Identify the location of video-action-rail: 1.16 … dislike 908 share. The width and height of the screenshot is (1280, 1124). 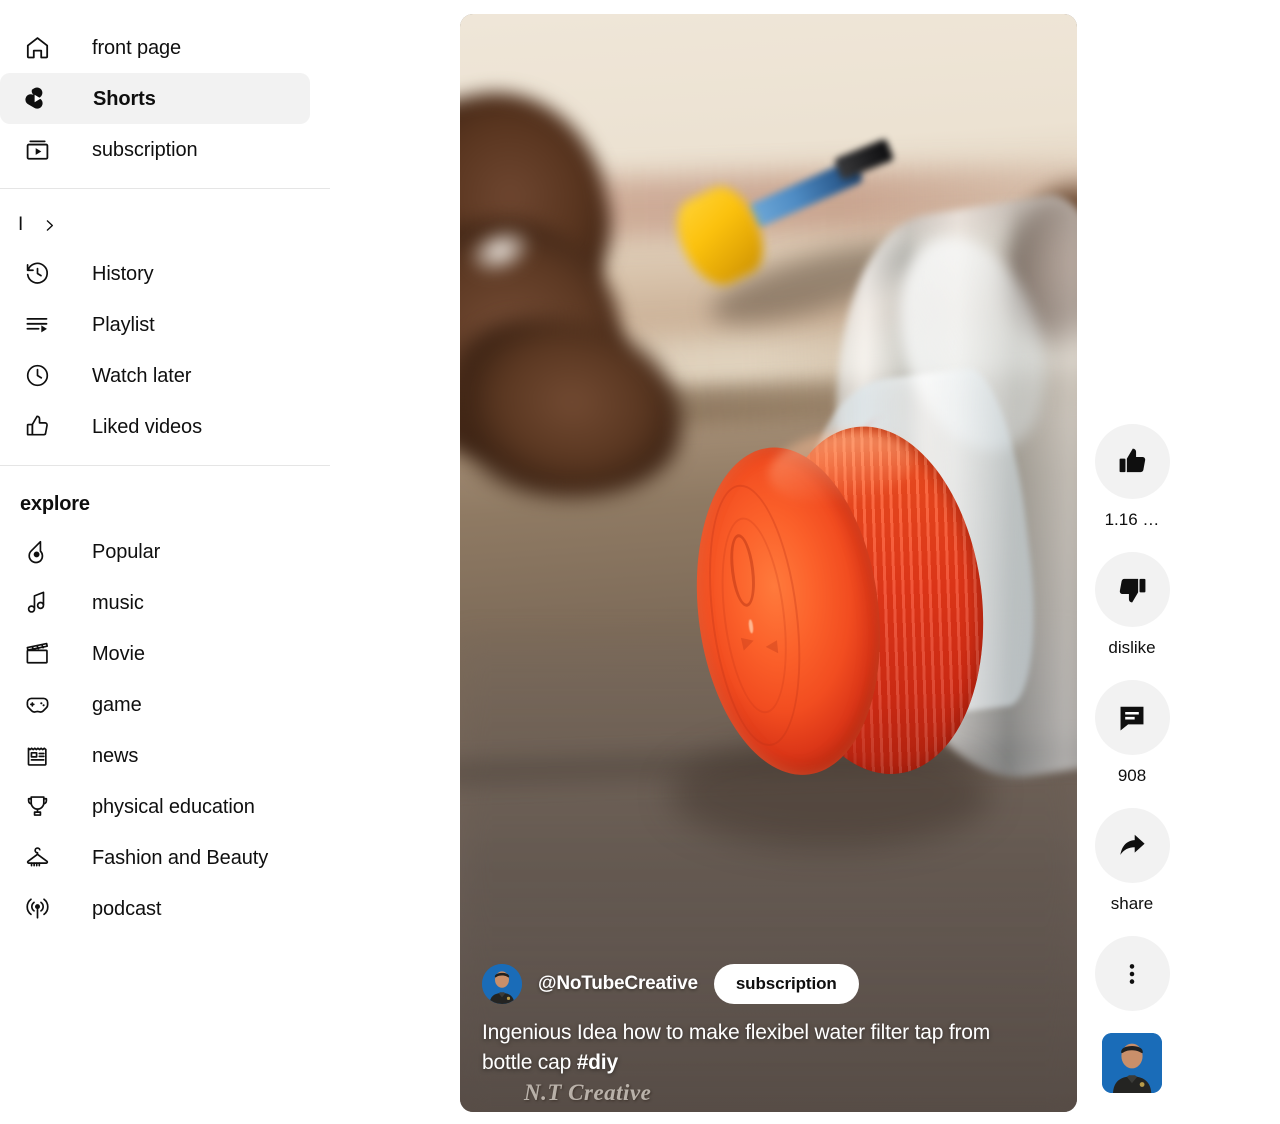
(1132, 758).